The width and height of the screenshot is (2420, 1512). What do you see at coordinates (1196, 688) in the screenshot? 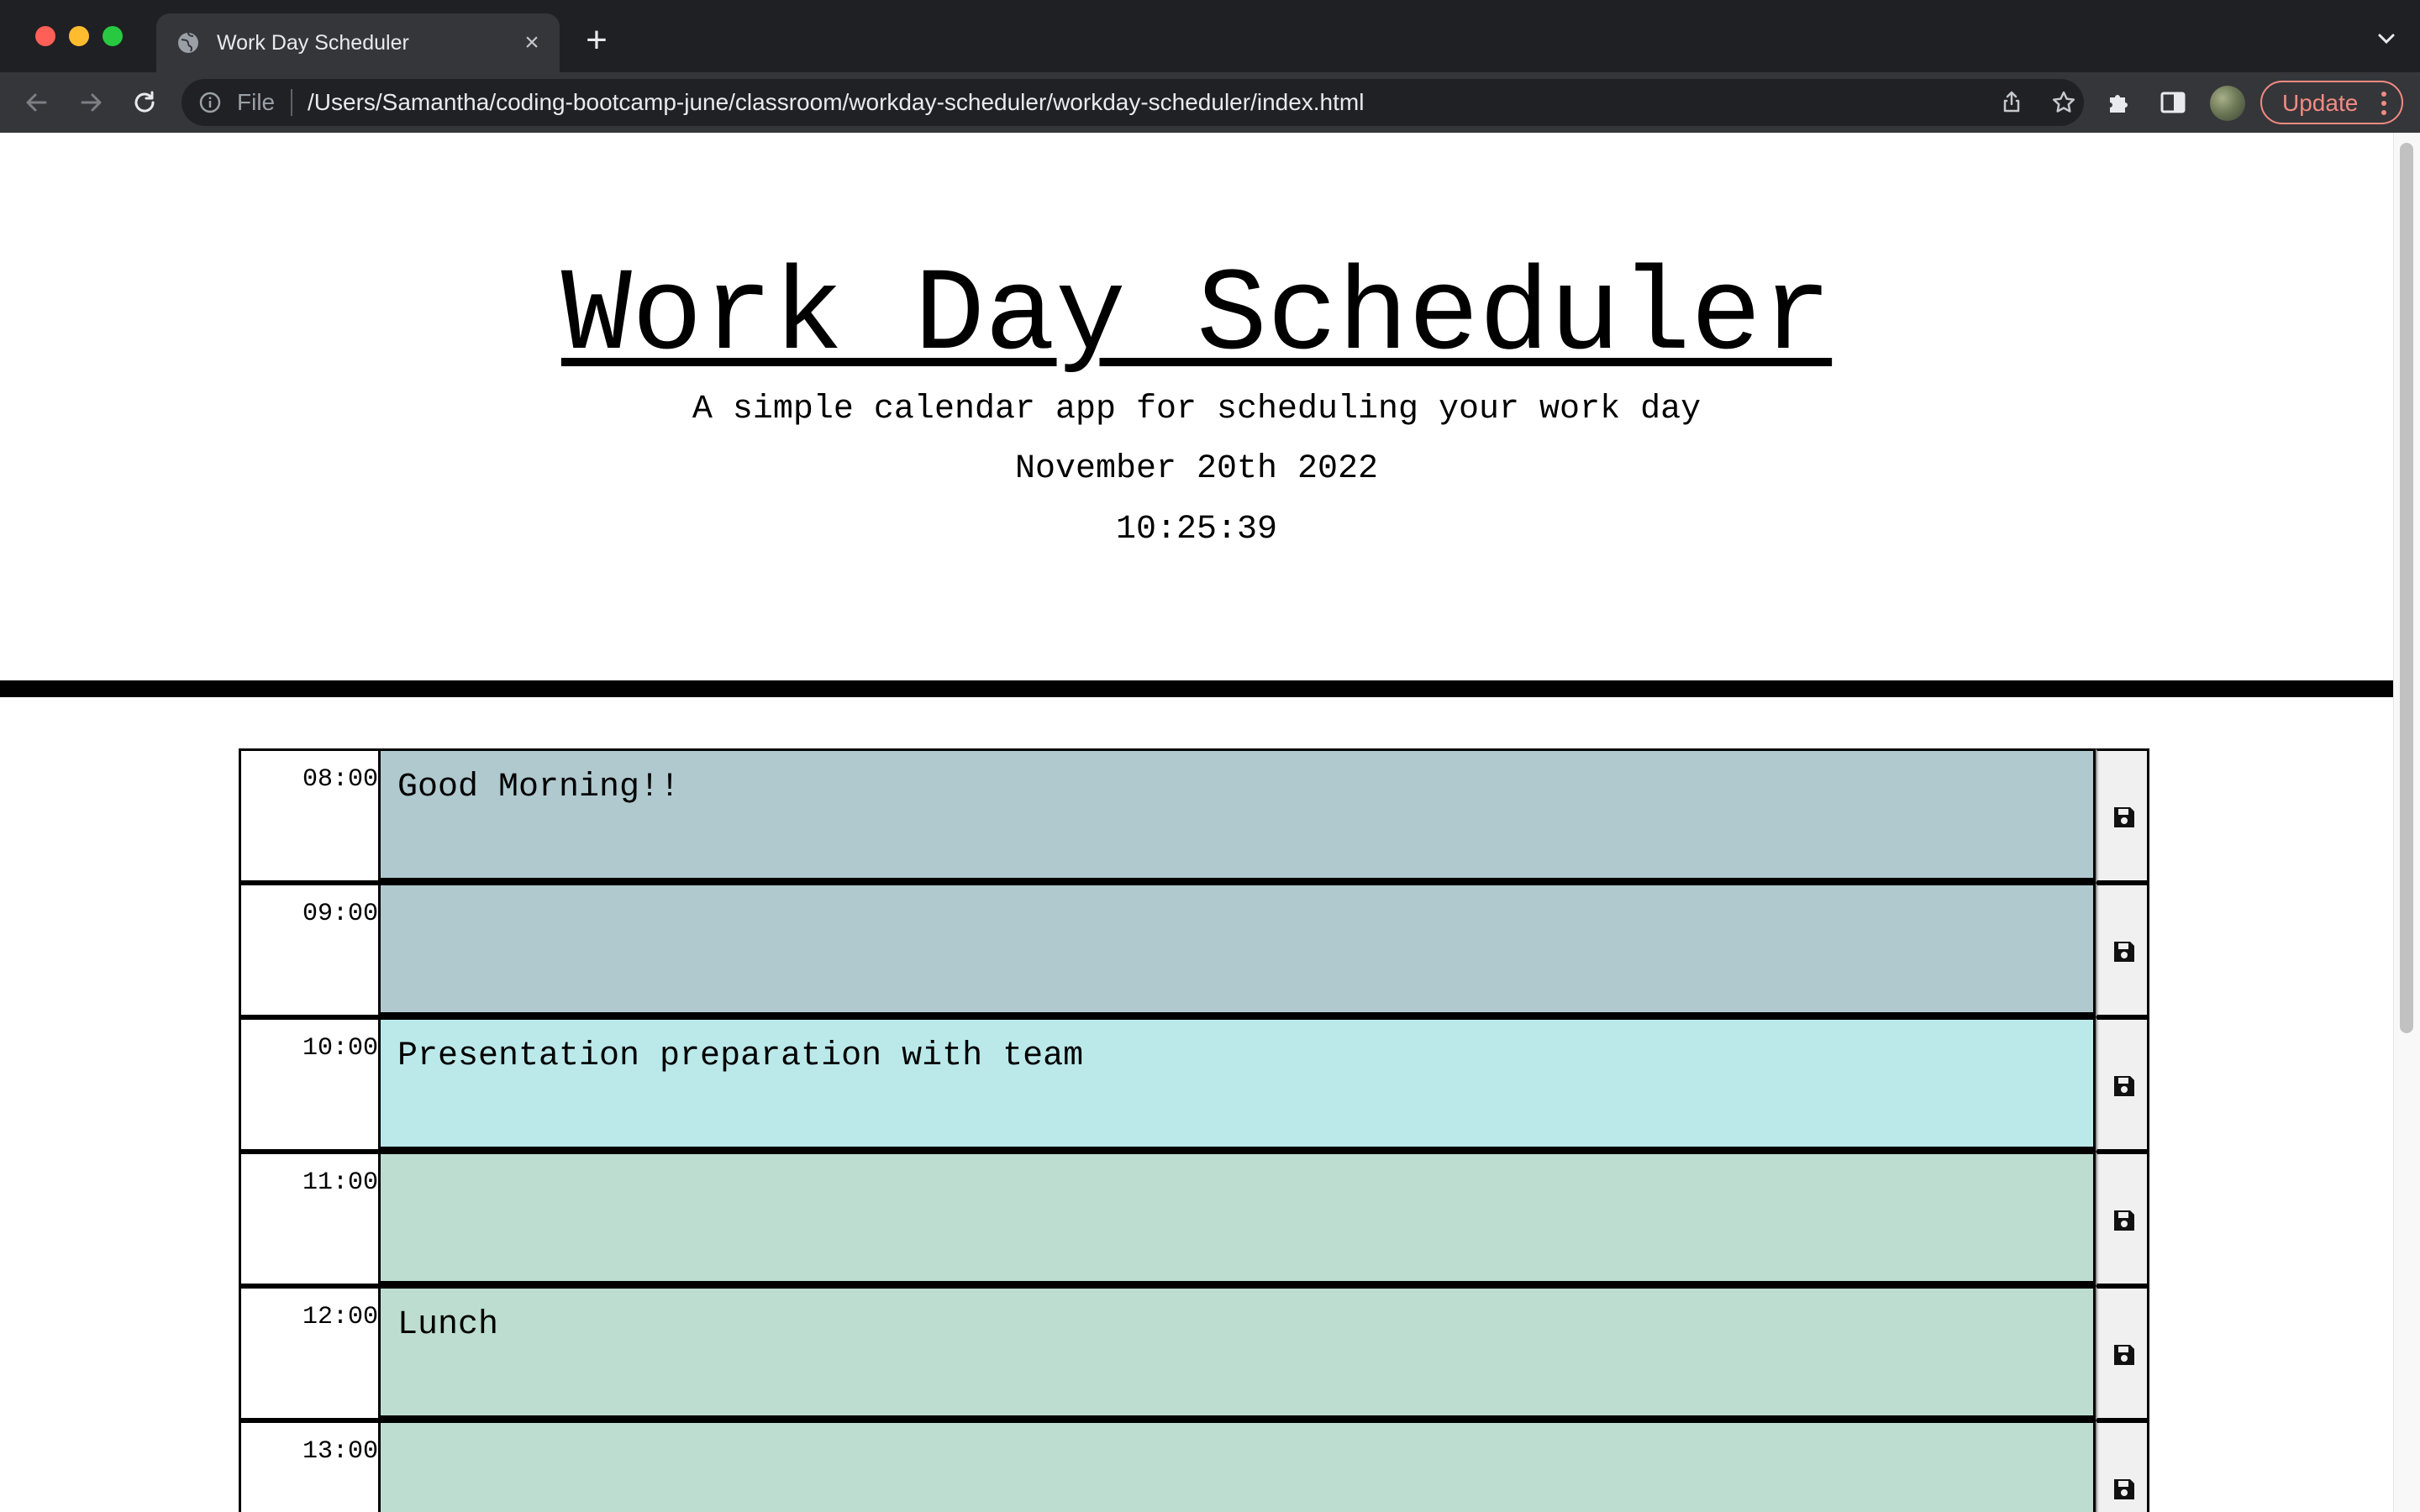
I see `header-divider` at bounding box center [1196, 688].